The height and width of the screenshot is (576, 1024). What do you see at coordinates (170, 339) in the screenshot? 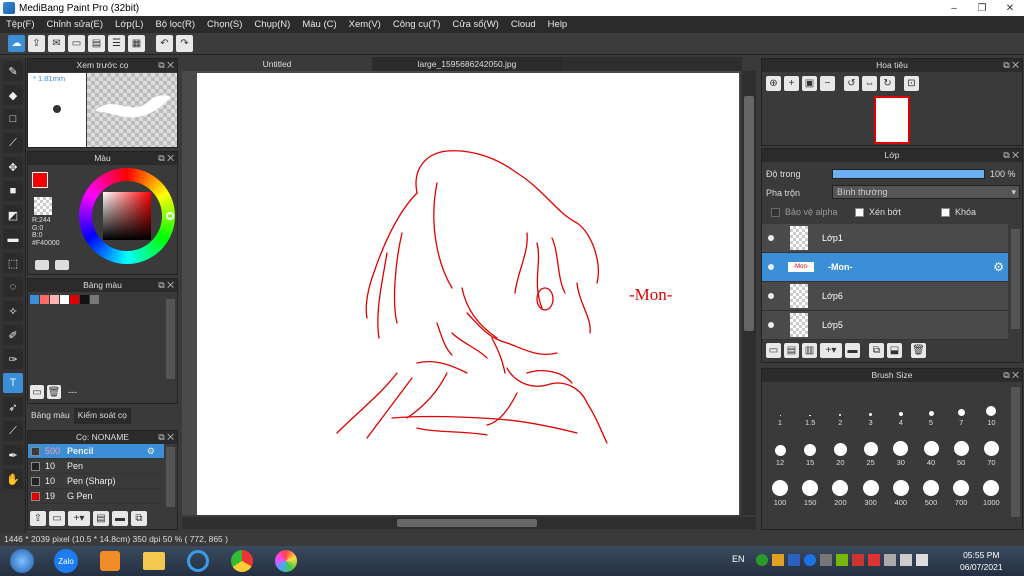
I see `palette-scrollbar` at bounding box center [170, 339].